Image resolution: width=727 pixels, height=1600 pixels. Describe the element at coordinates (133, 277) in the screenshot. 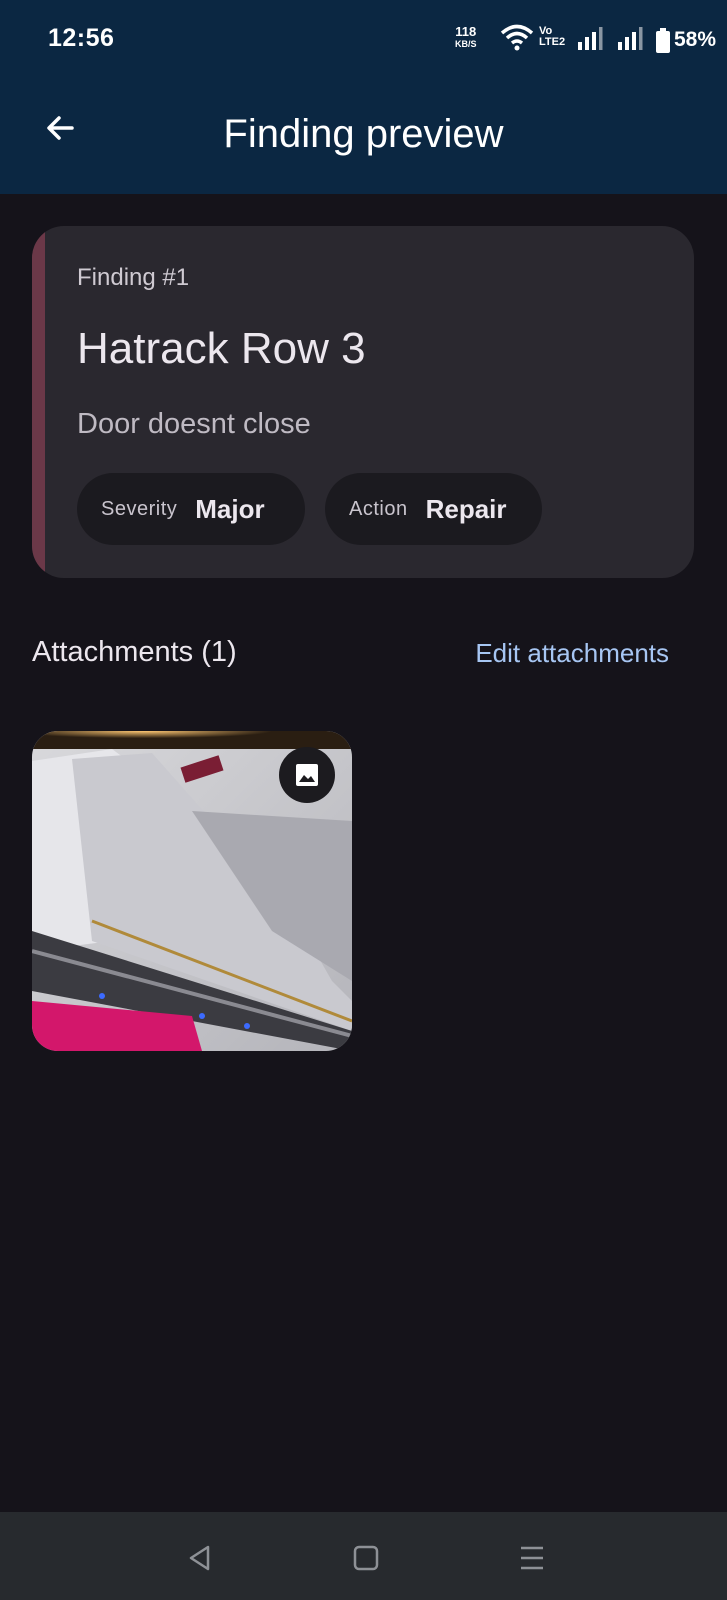

I see `finding-number: Finding #1` at that location.